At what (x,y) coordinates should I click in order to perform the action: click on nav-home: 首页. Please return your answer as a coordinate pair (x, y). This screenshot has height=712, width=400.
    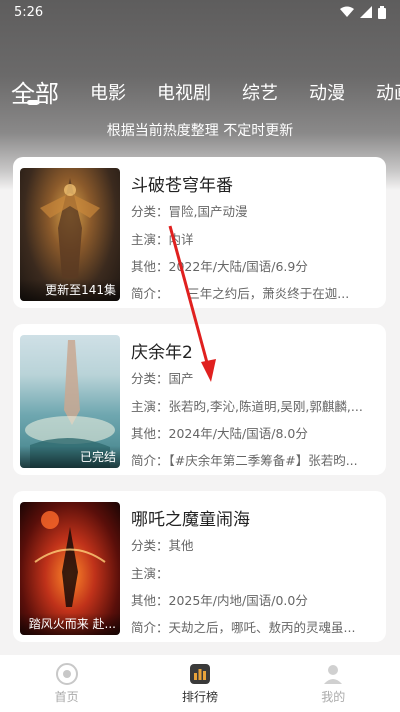
    Looking at the image, I should click on (67, 683).